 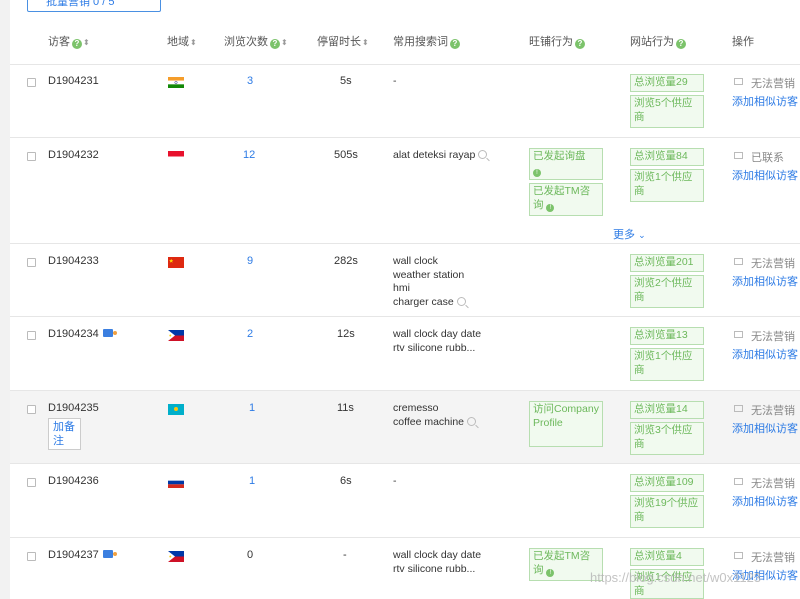 What do you see at coordinates (426, 41) in the screenshot?
I see `col-keywords: 常用搜索词?` at bounding box center [426, 41].